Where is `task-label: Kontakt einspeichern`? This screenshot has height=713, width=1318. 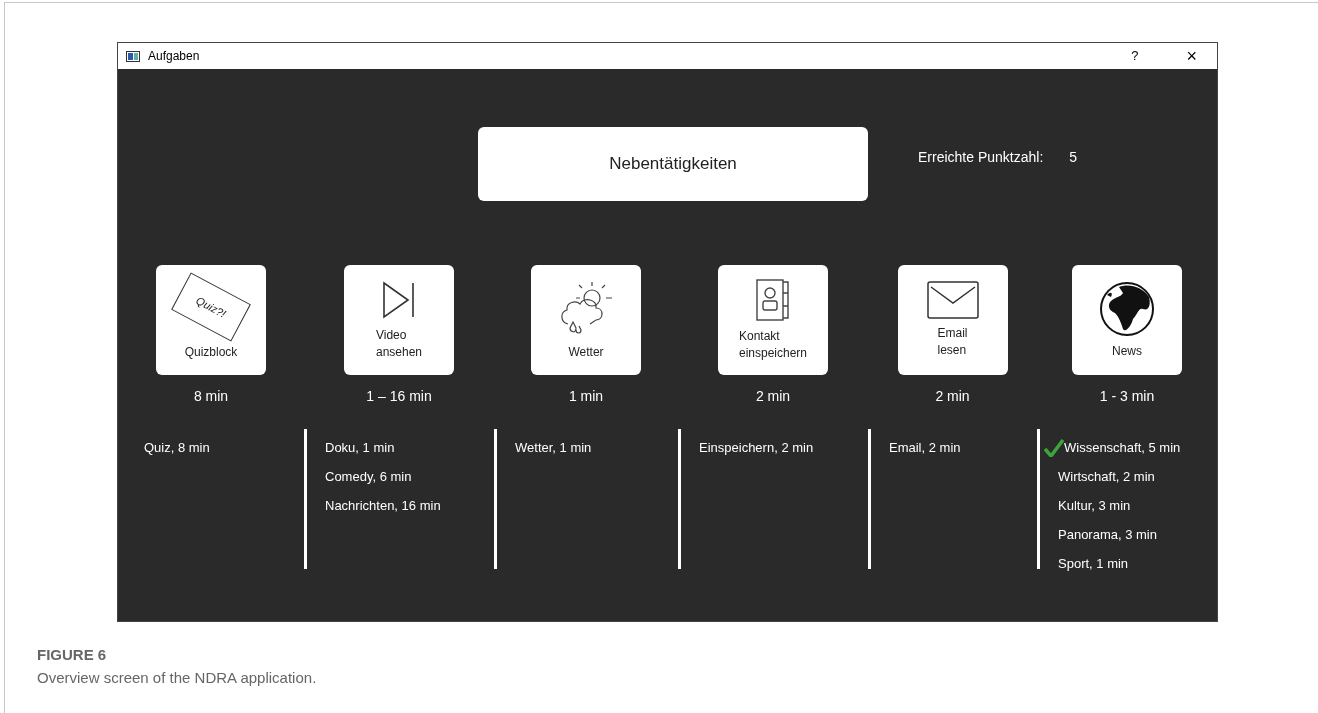
task-label: Kontakt einspeichern is located at coordinates (772, 345).